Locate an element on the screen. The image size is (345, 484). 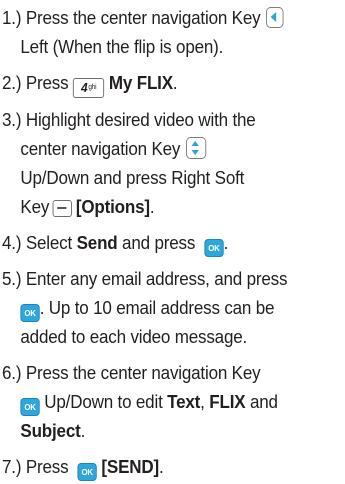
step-1-line-1: 1.) Press the center navigation Key is located at coordinates (131, 17).